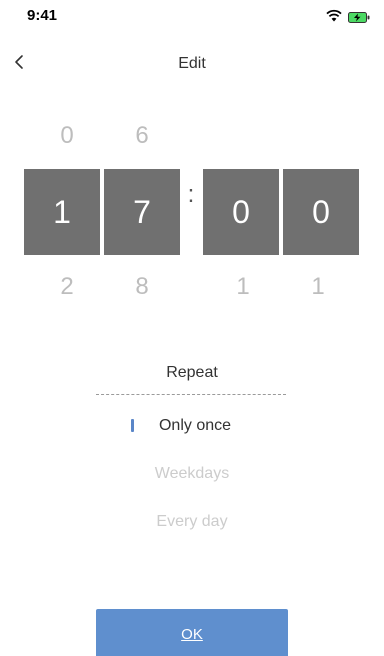 Image resolution: width=384 pixels, height=656 pixels. What do you see at coordinates (67, 135) in the screenshot?
I see `hour-tens-above: 0` at bounding box center [67, 135].